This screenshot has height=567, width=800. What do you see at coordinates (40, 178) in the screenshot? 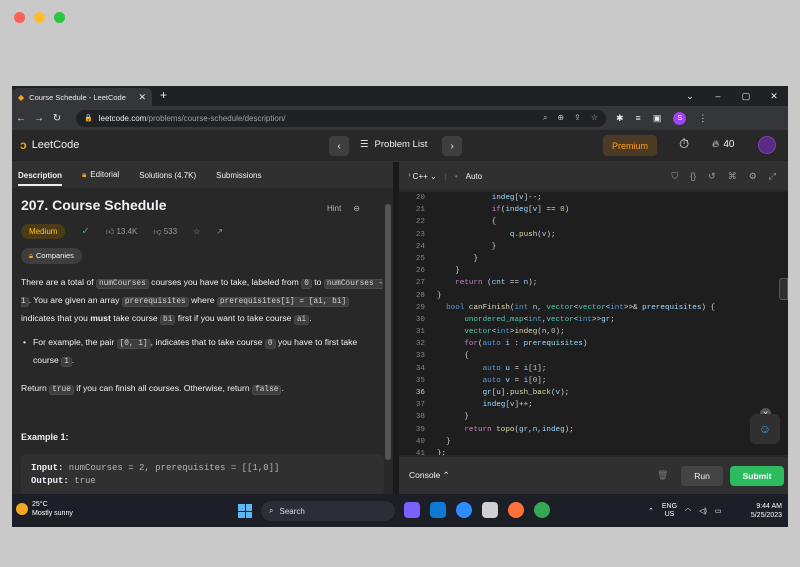
I see `tab-description: Description` at bounding box center [40, 178].